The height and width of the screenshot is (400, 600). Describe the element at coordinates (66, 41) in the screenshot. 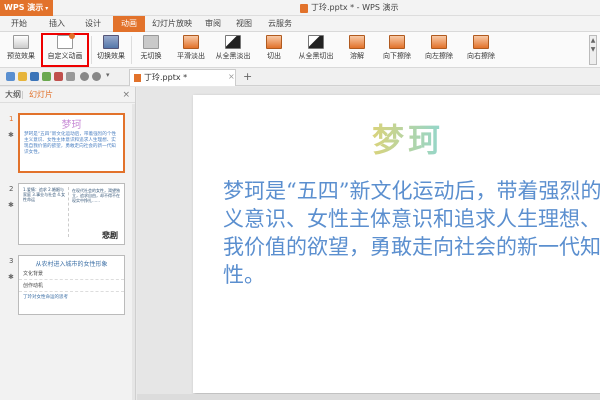

I see `custom-animation-icon` at that location.